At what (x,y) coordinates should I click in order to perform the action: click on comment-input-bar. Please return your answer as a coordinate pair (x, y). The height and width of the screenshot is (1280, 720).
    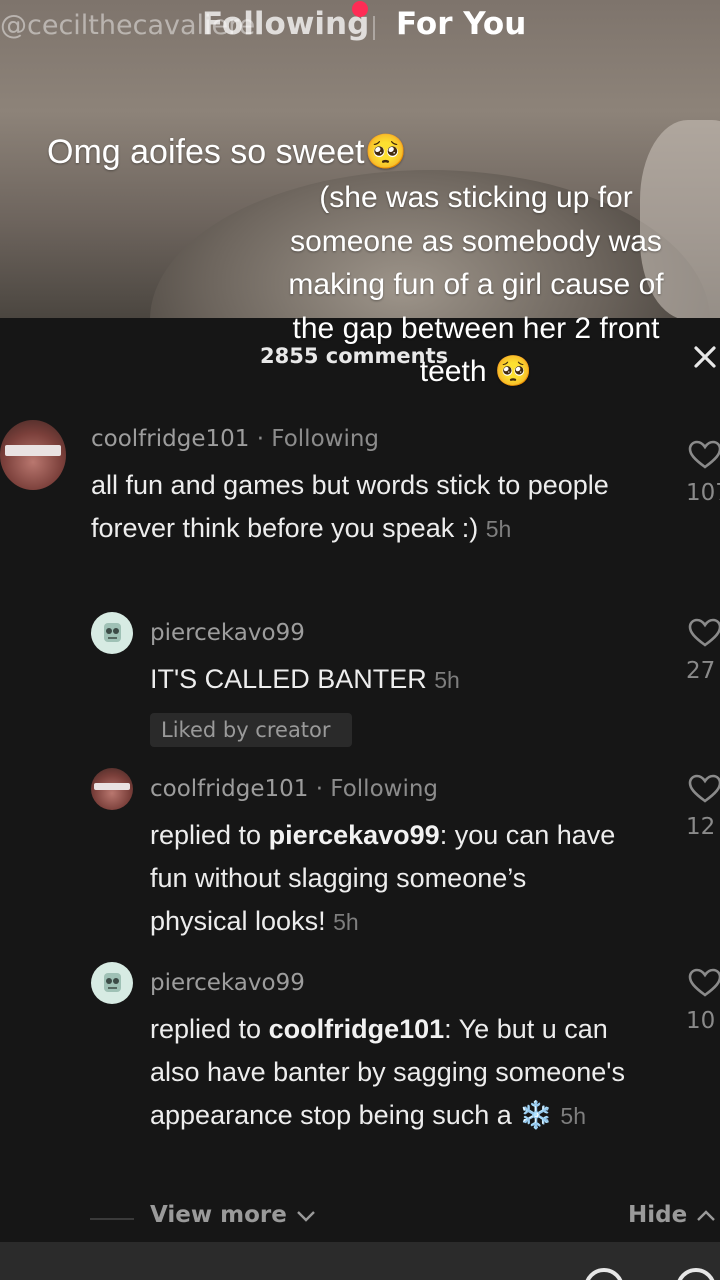
    Looking at the image, I should click on (360, 1261).